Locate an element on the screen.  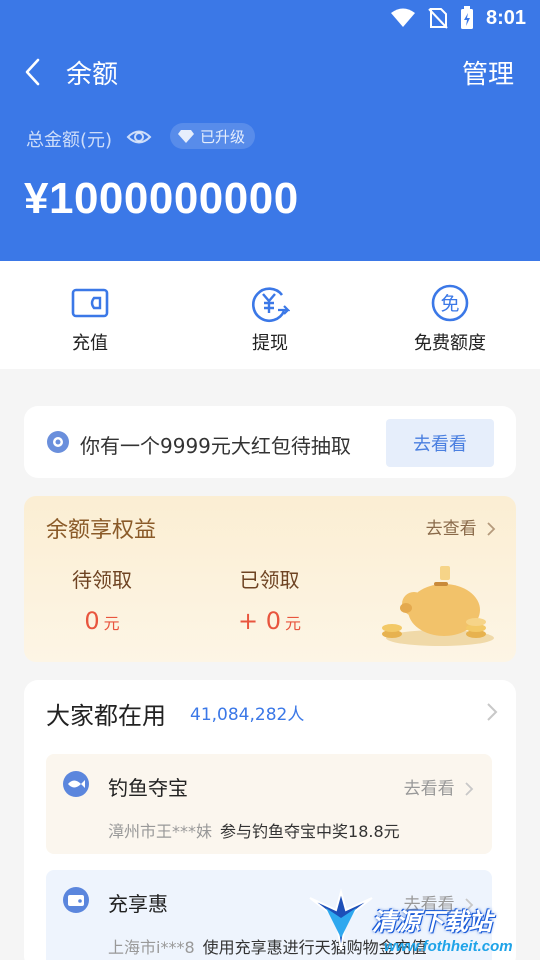
red-packet-text: 你有一个9999元大红包待抽取 is located at coordinates (215, 446).